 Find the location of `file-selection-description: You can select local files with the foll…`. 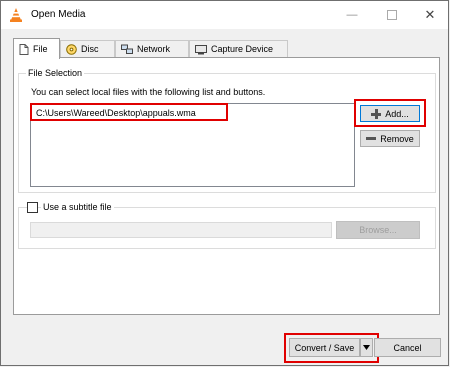

file-selection-description: You can select local files with the foll… is located at coordinates (148, 92).